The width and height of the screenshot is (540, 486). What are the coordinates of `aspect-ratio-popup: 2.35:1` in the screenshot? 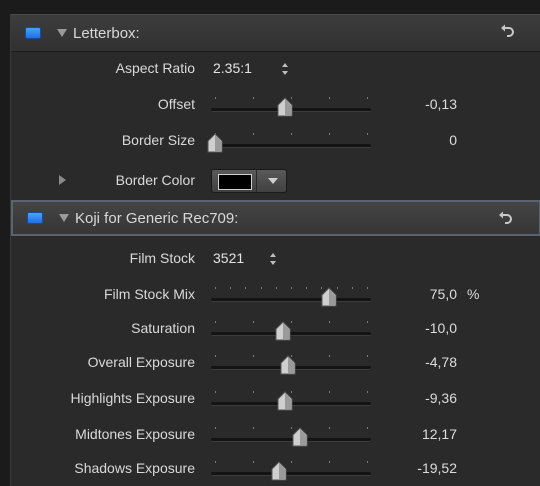 It's located at (232, 68).